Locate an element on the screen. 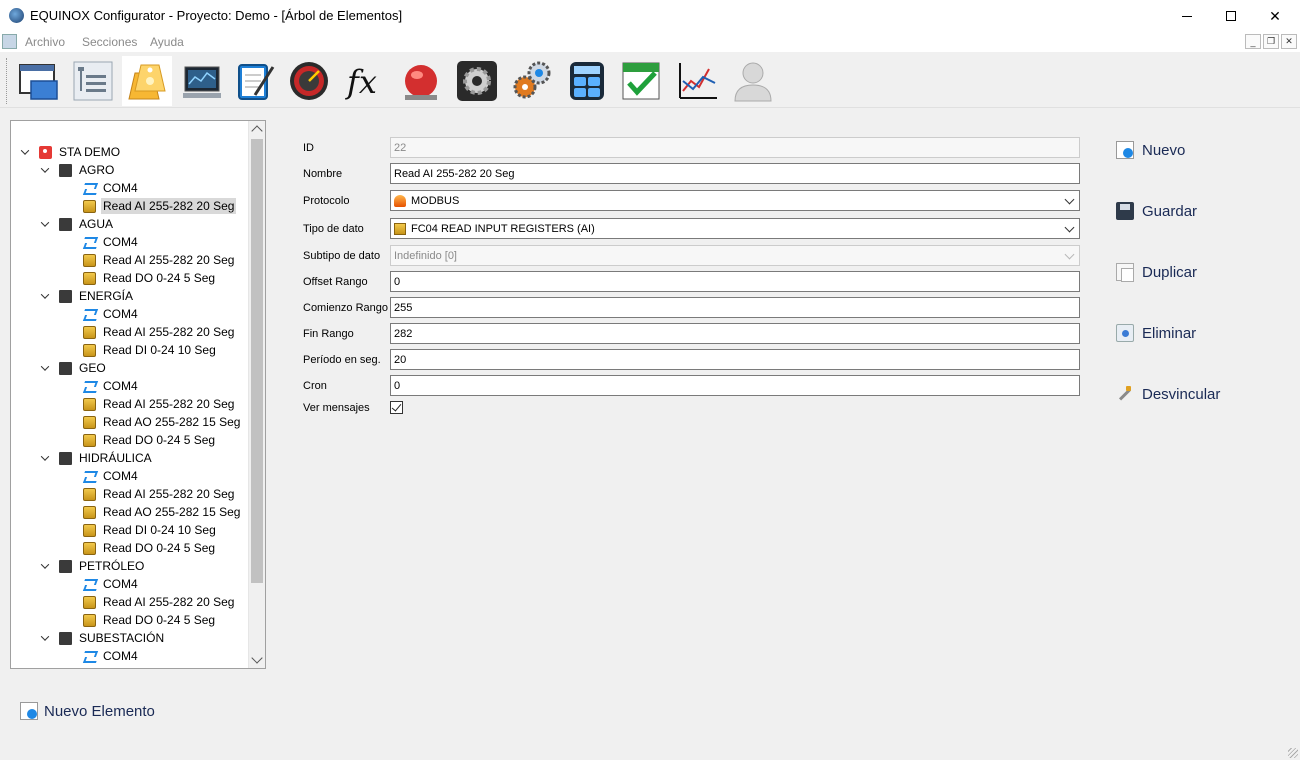 This screenshot has height=760, width=1300. menu-archivo: Archivo is located at coordinates (45, 42).